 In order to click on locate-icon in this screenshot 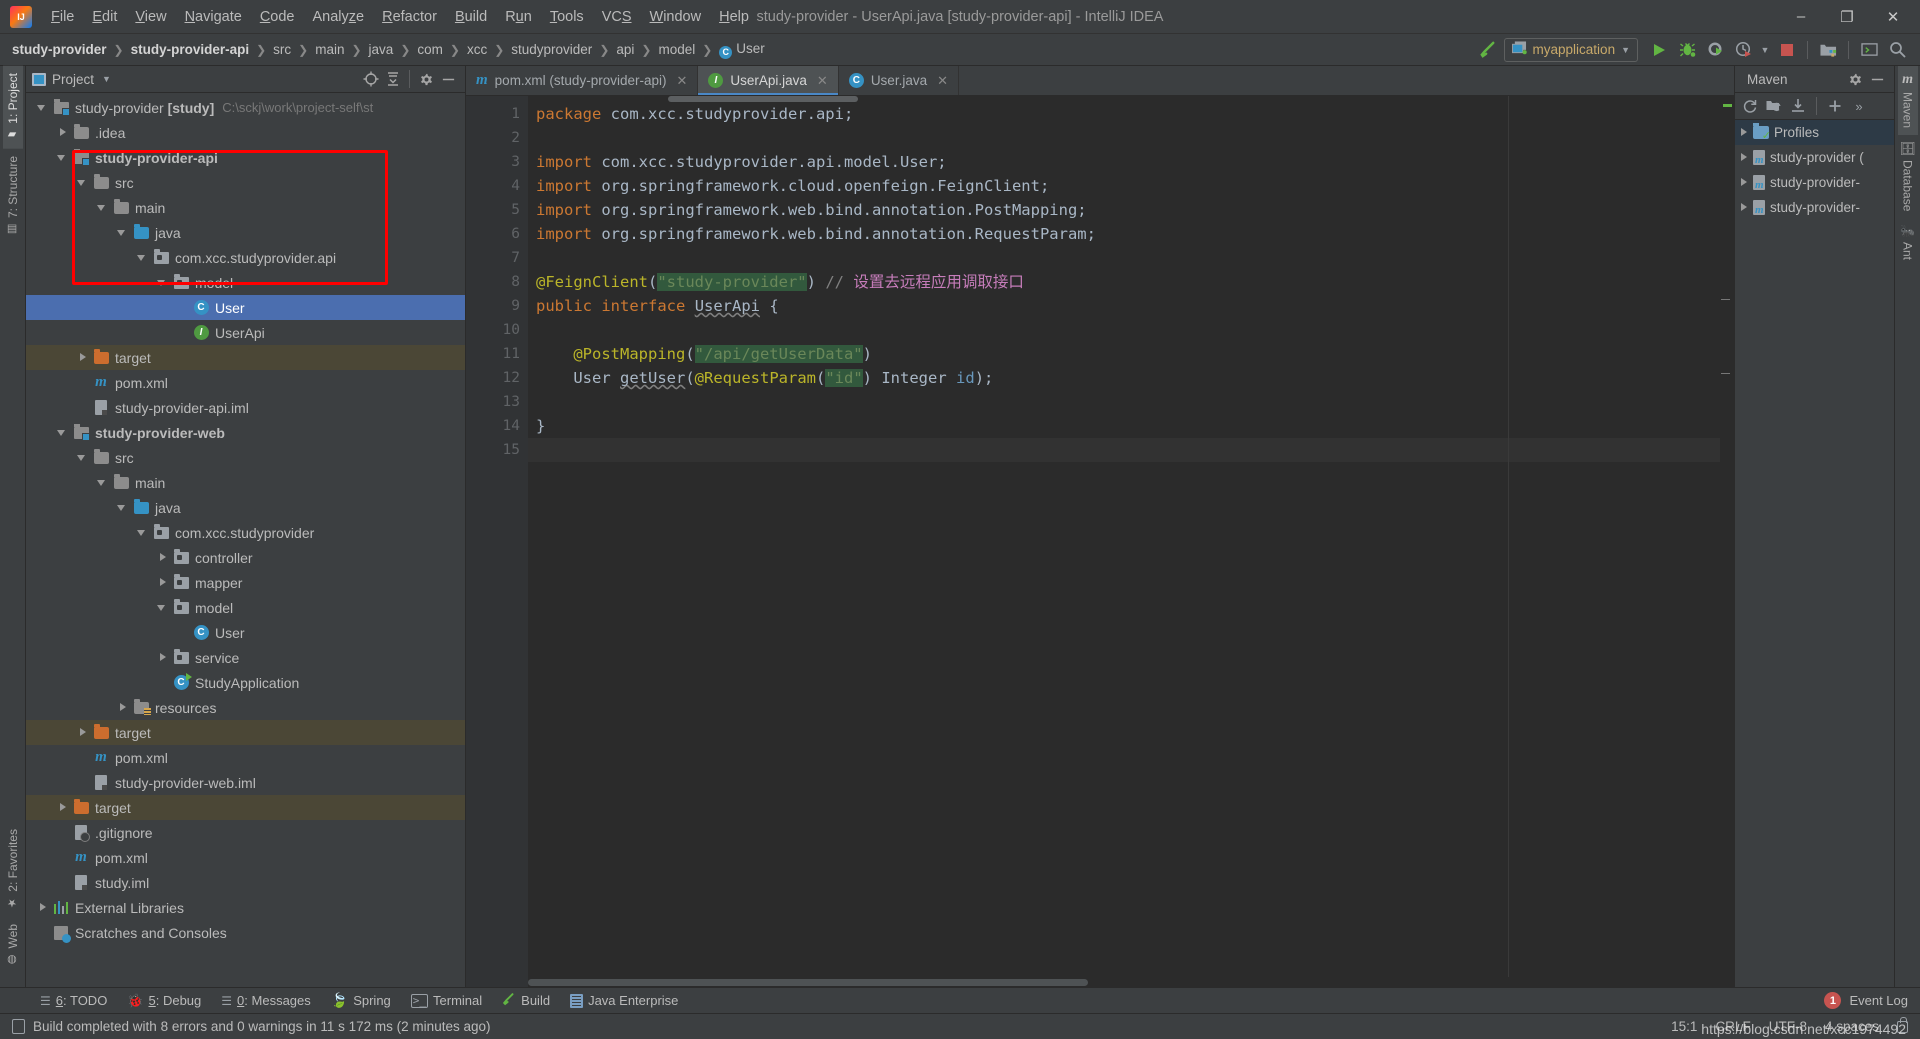, I will do `click(371, 79)`.